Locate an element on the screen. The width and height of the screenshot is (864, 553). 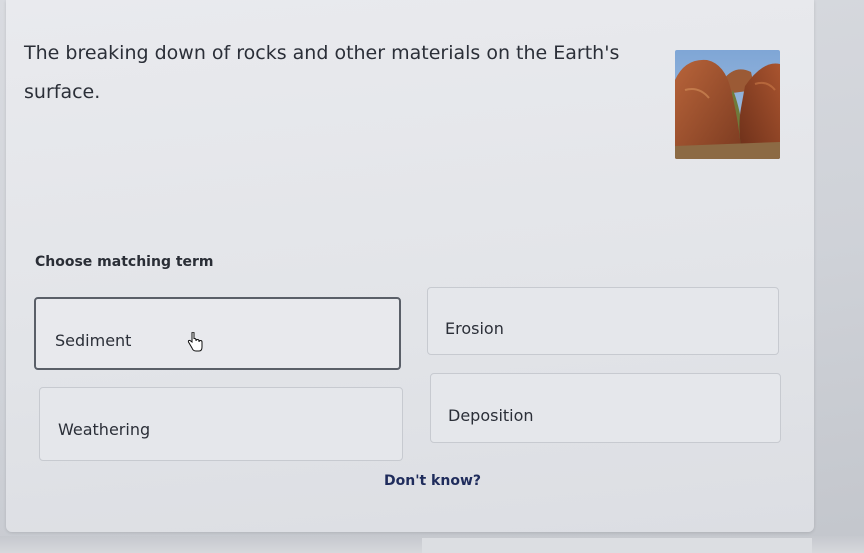
instruction-label: Choose matching term is located at coordinates (124, 262).